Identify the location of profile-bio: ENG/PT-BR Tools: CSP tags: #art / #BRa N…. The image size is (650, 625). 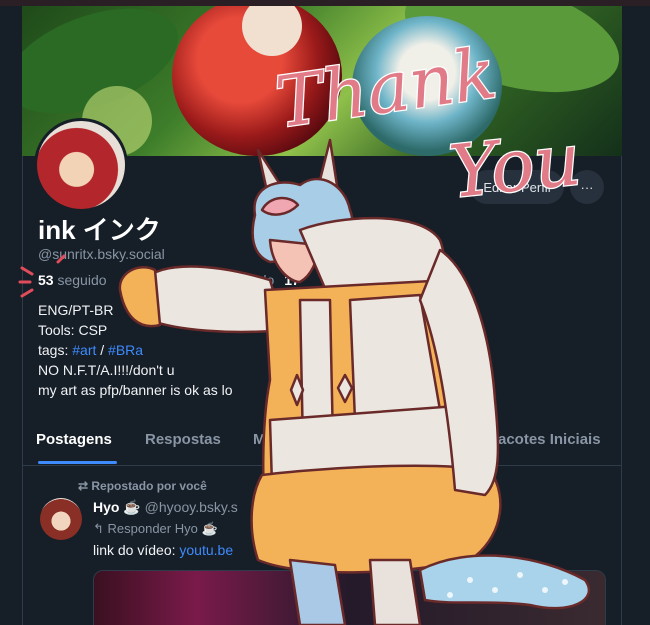
(135, 350).